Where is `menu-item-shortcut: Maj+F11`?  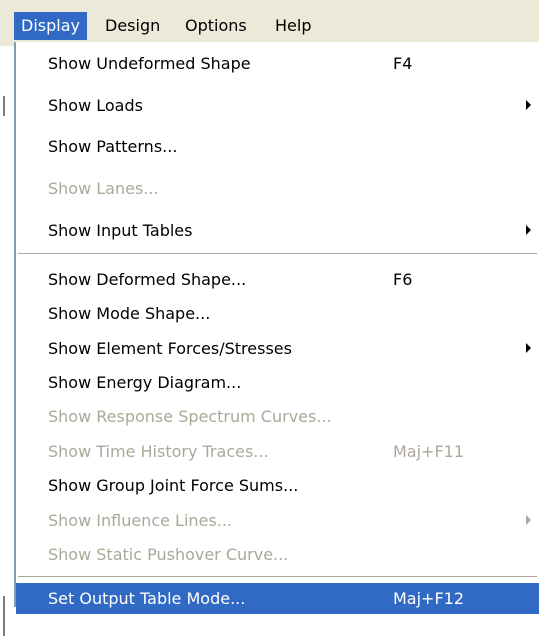 menu-item-shortcut: Maj+F11 is located at coordinates (429, 451).